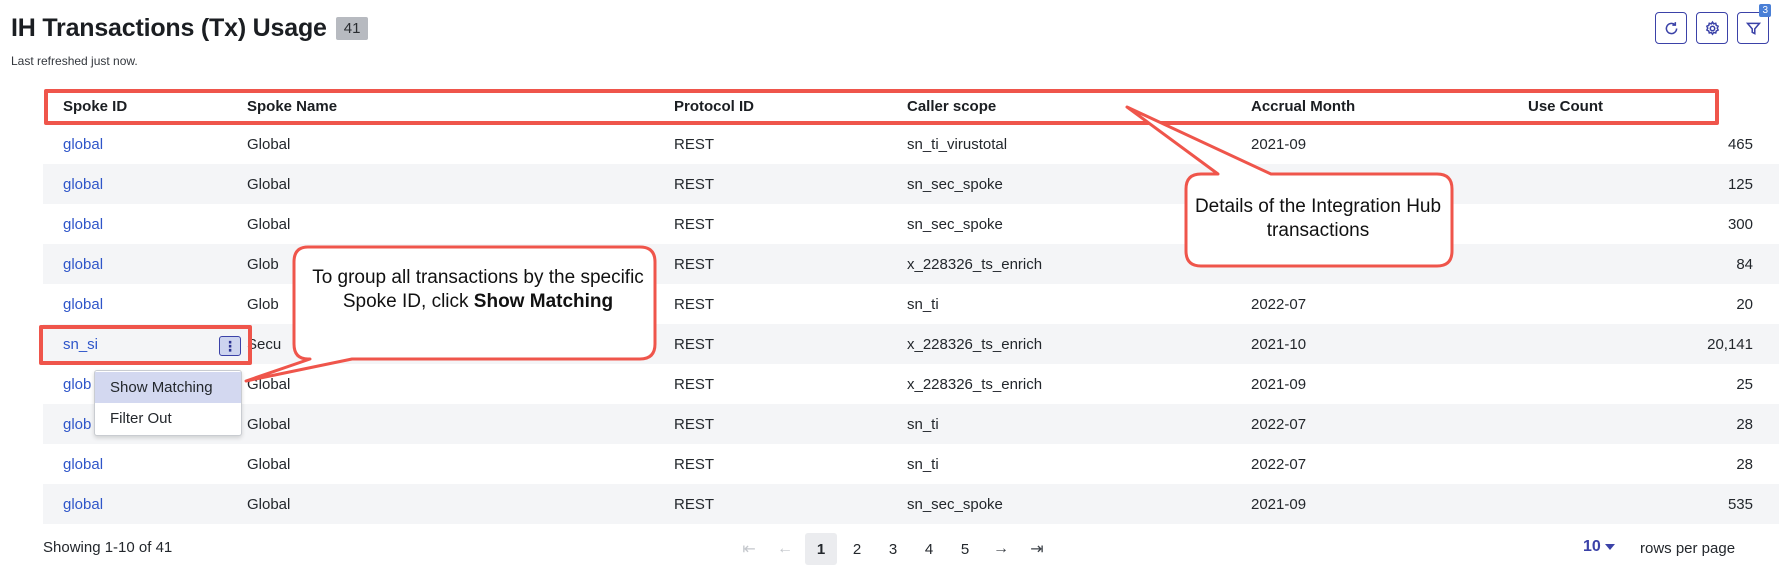 This screenshot has height=566, width=1779. I want to click on rows-per-page-label: rows per page, so click(1688, 548).